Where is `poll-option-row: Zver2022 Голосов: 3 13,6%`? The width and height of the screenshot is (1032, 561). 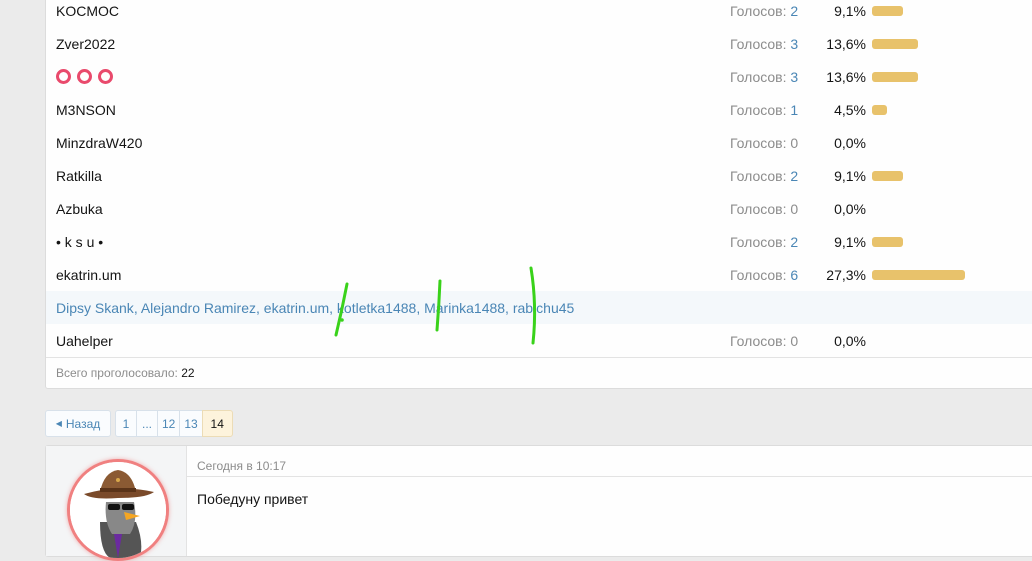
poll-option-row: Zver2022 Голосов: 3 13,6% is located at coordinates (538, 43).